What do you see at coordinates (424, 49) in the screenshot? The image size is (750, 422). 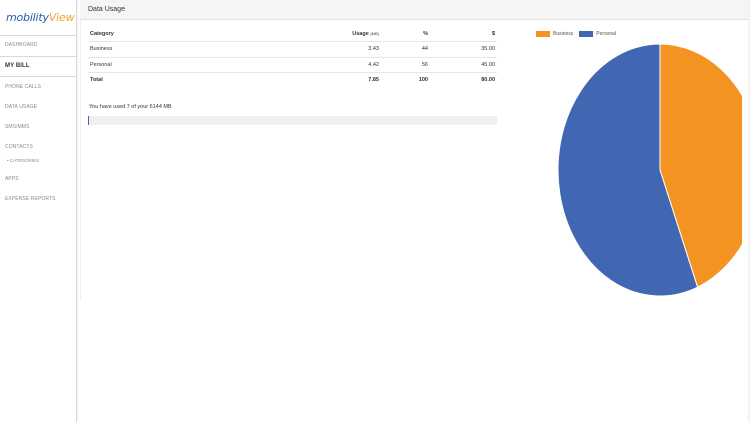 I see `cell-percent: 44` at bounding box center [424, 49].